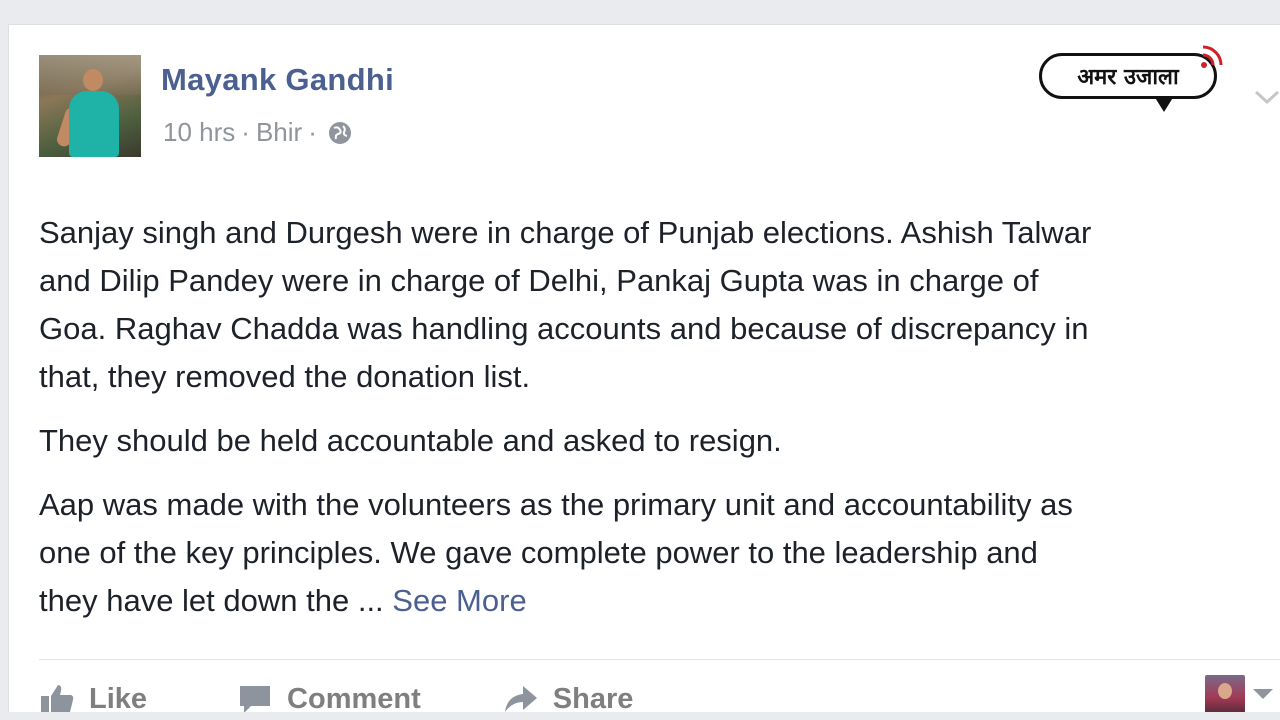 This screenshot has height=720, width=1280. I want to click on user-mini-avatar, so click(1225, 694).